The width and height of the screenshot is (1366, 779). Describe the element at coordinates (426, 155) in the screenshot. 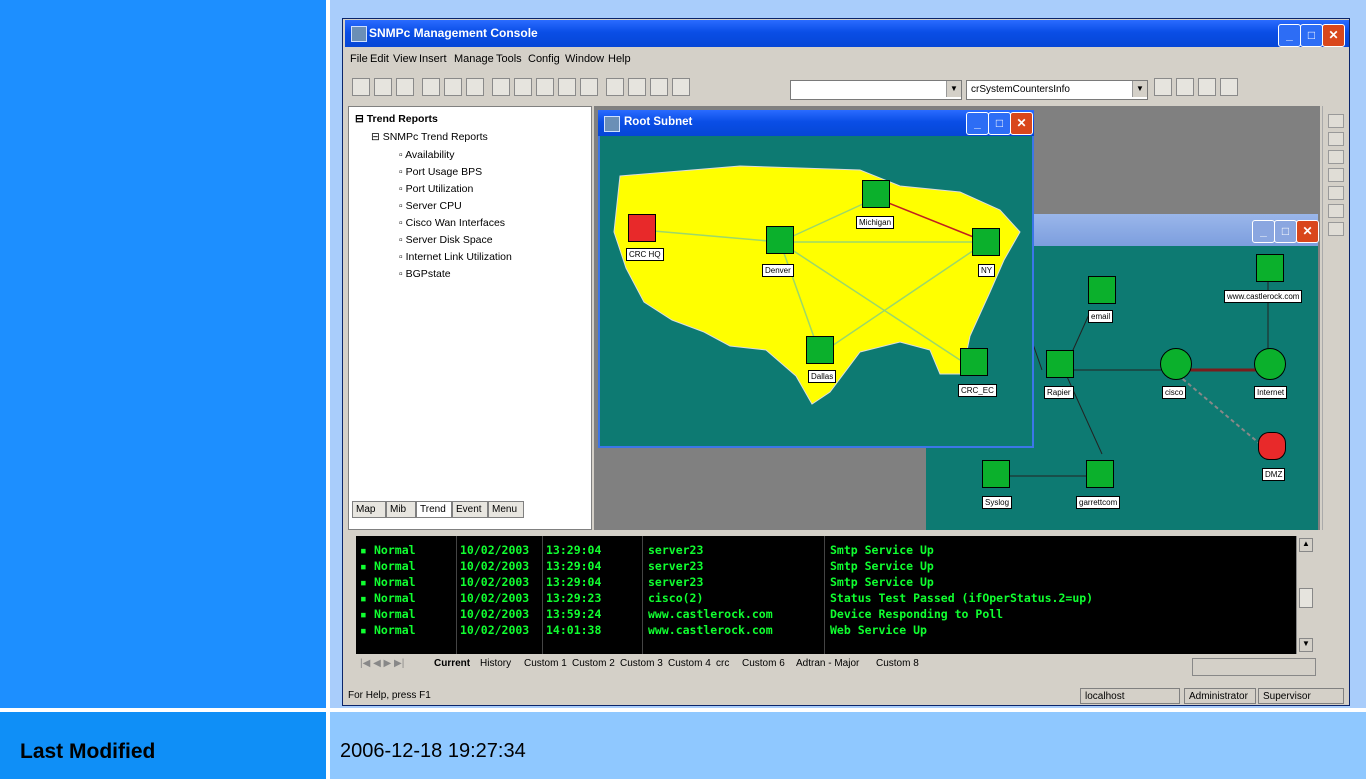

I see `tree-item: ▫ Availability` at that location.